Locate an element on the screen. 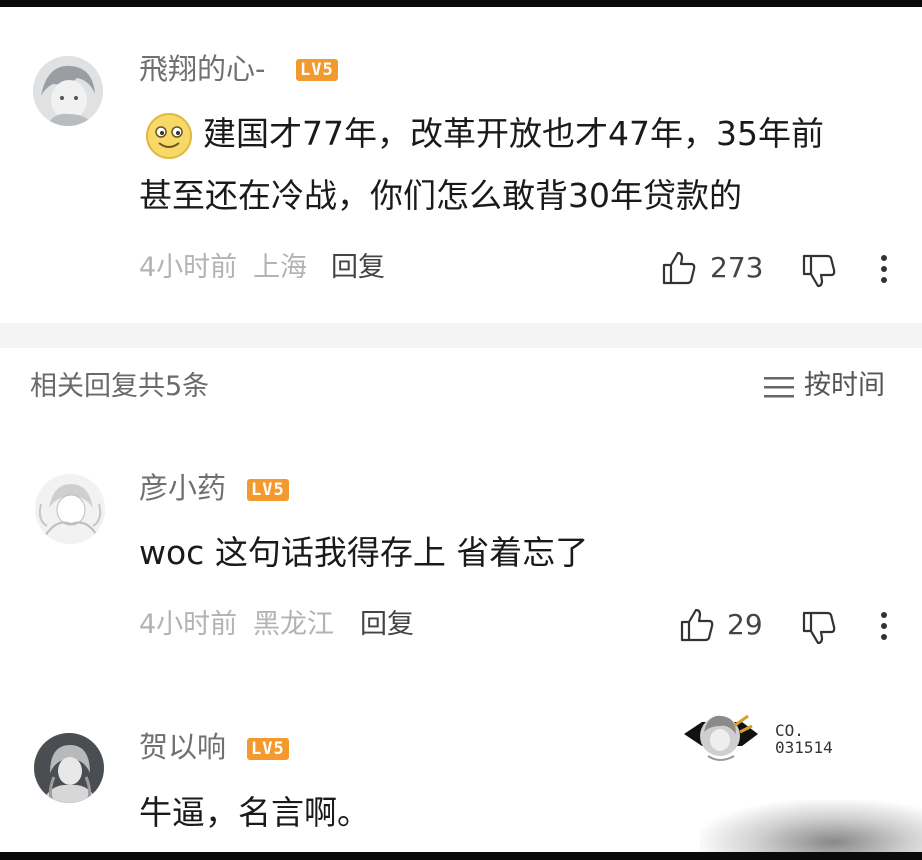 This screenshot has width=922, height=860. reply-location: 黑龙江 is located at coordinates (293, 624).